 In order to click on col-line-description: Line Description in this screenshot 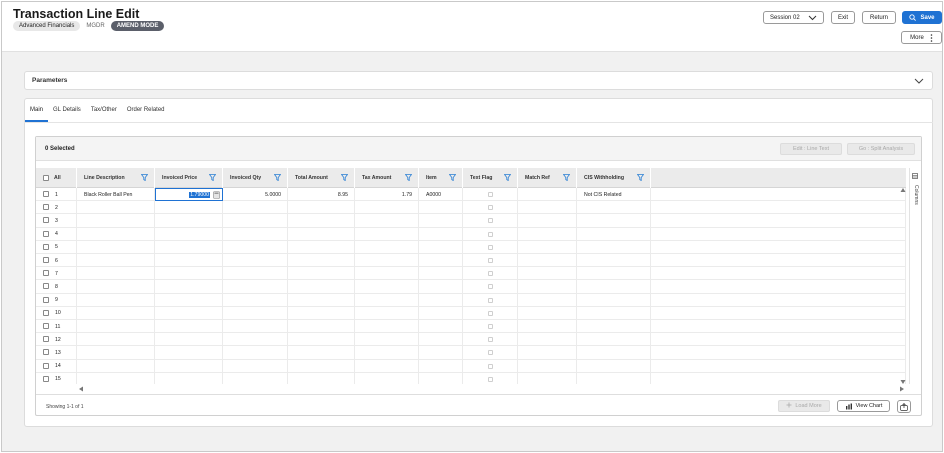, I will do `click(116, 178)`.